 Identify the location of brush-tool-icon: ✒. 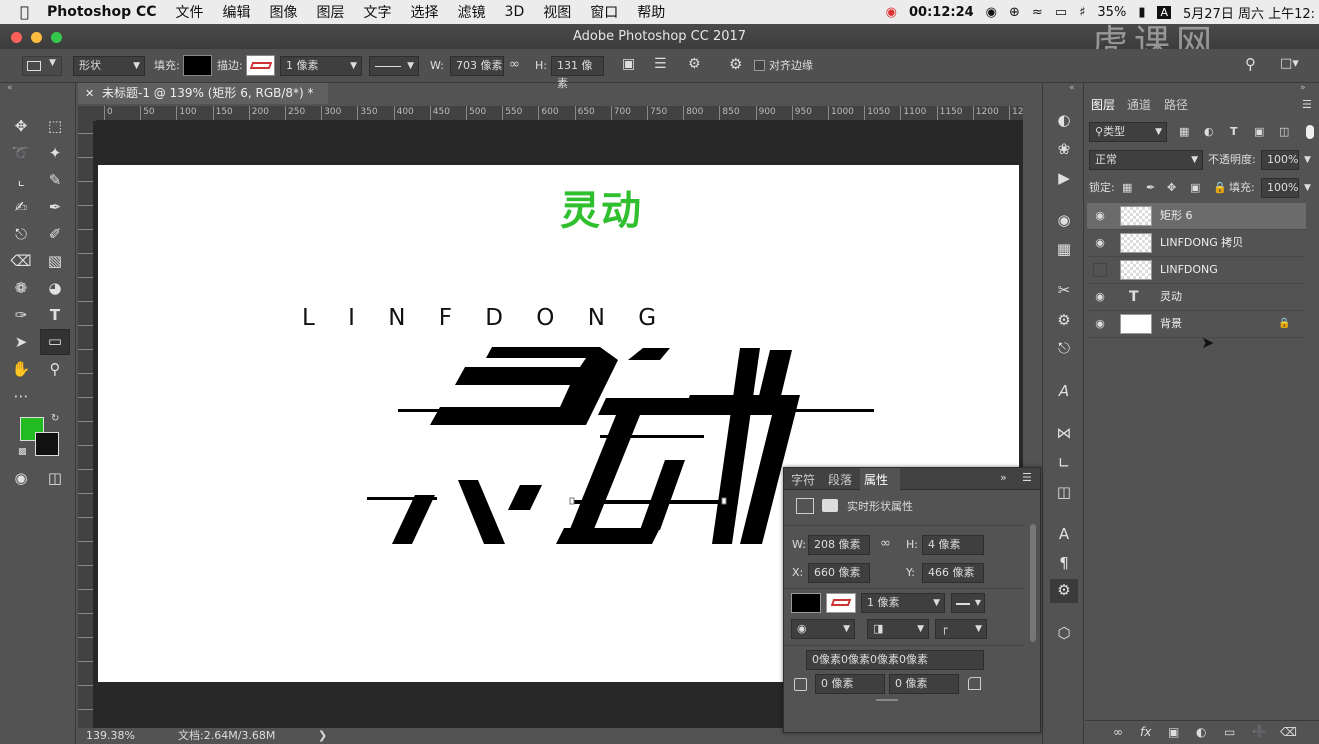
(55, 207).